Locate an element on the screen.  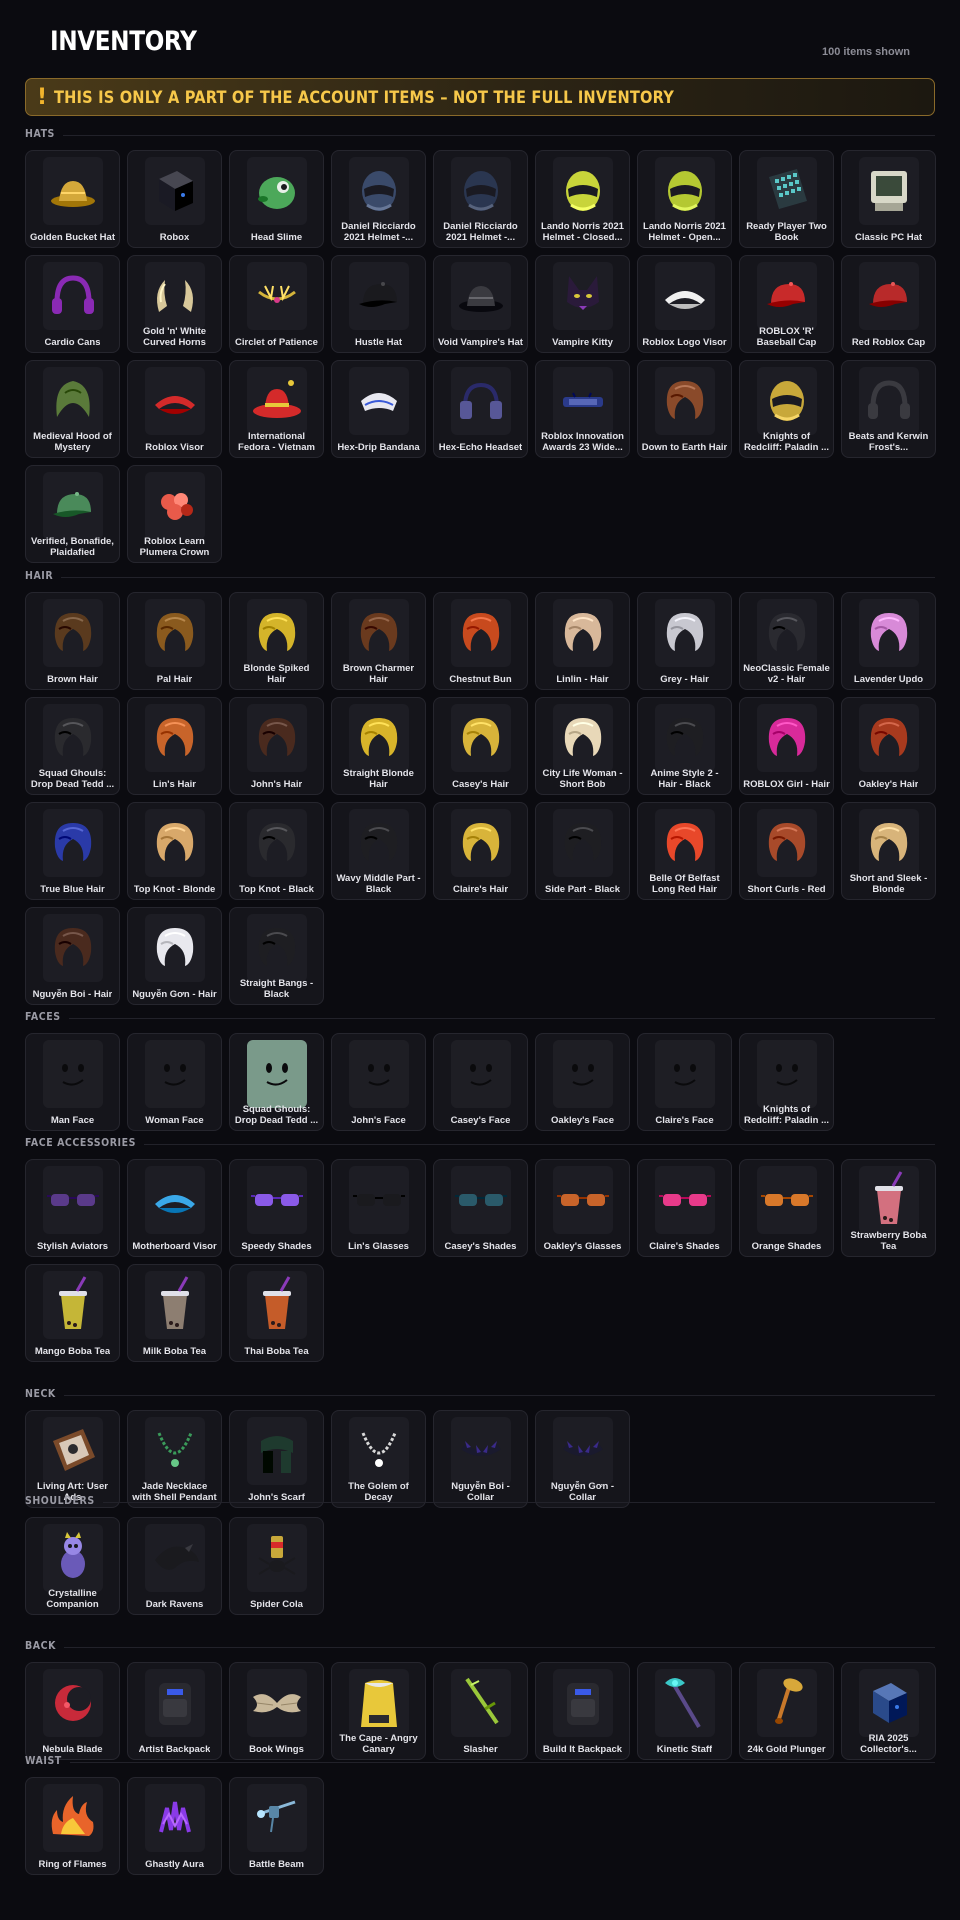
item-card: Vampire Kitty is located at coordinates (582, 304).